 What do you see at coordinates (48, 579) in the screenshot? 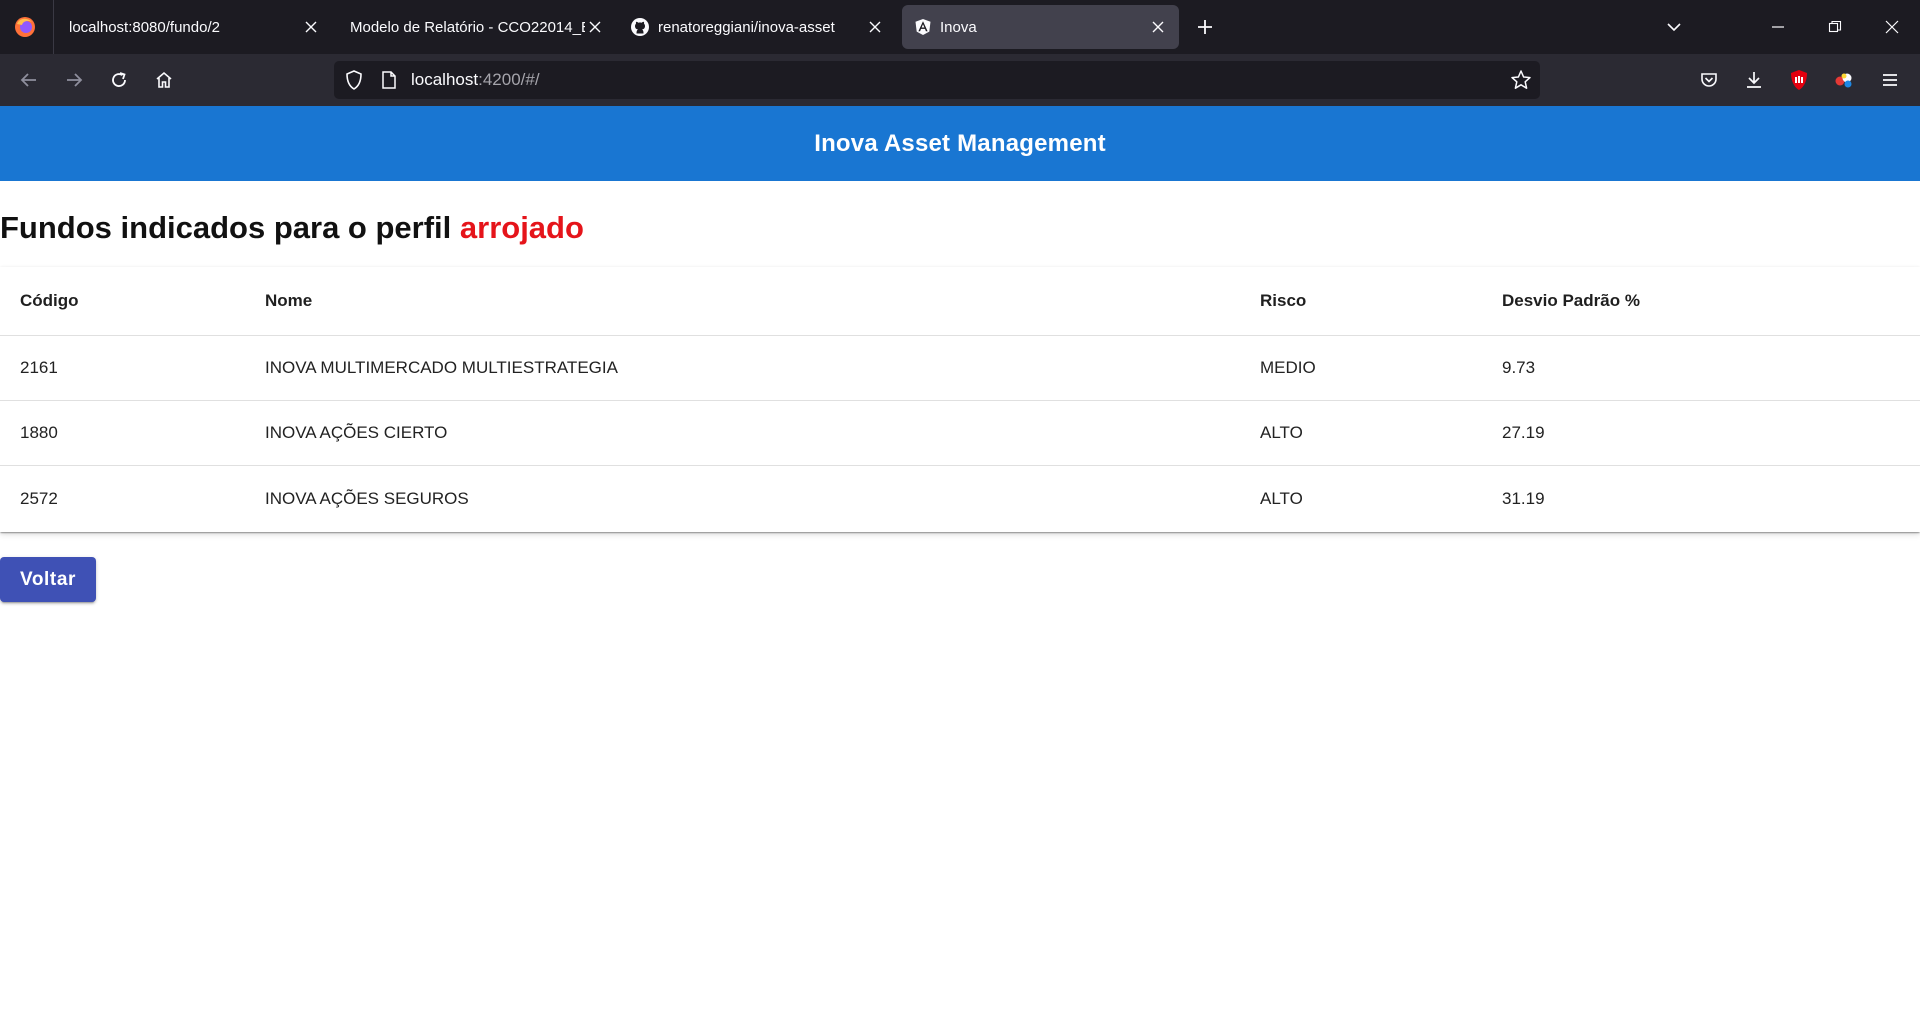
I see `voltar-button: Voltar` at bounding box center [48, 579].